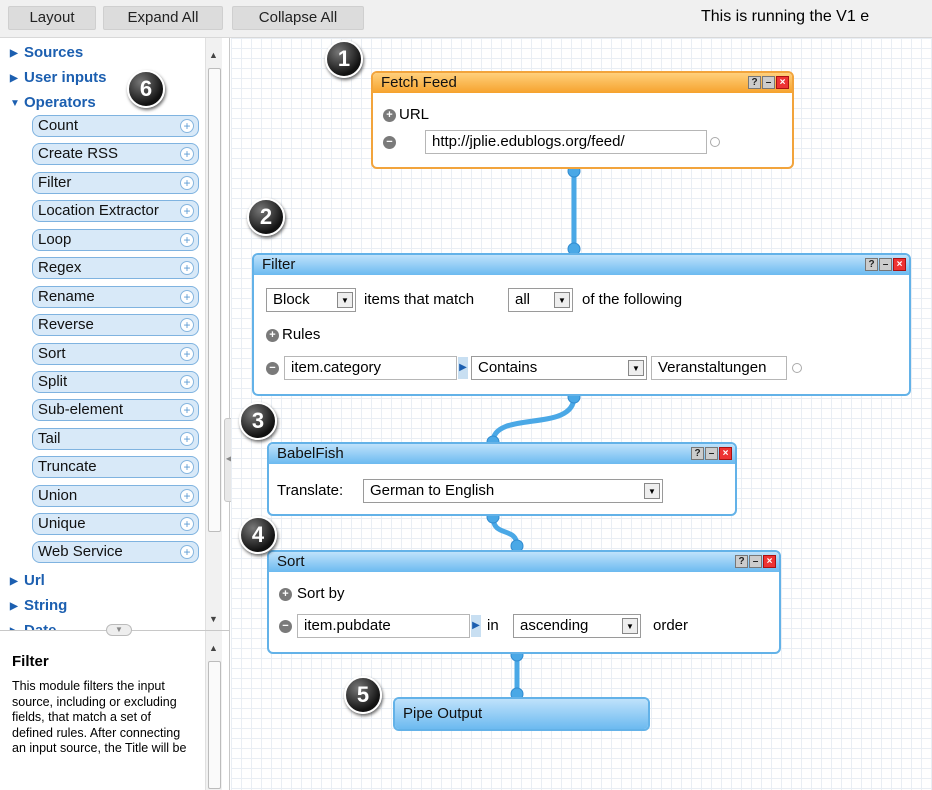  I want to click on remove-sort-key-icon: −, so click(285, 626).